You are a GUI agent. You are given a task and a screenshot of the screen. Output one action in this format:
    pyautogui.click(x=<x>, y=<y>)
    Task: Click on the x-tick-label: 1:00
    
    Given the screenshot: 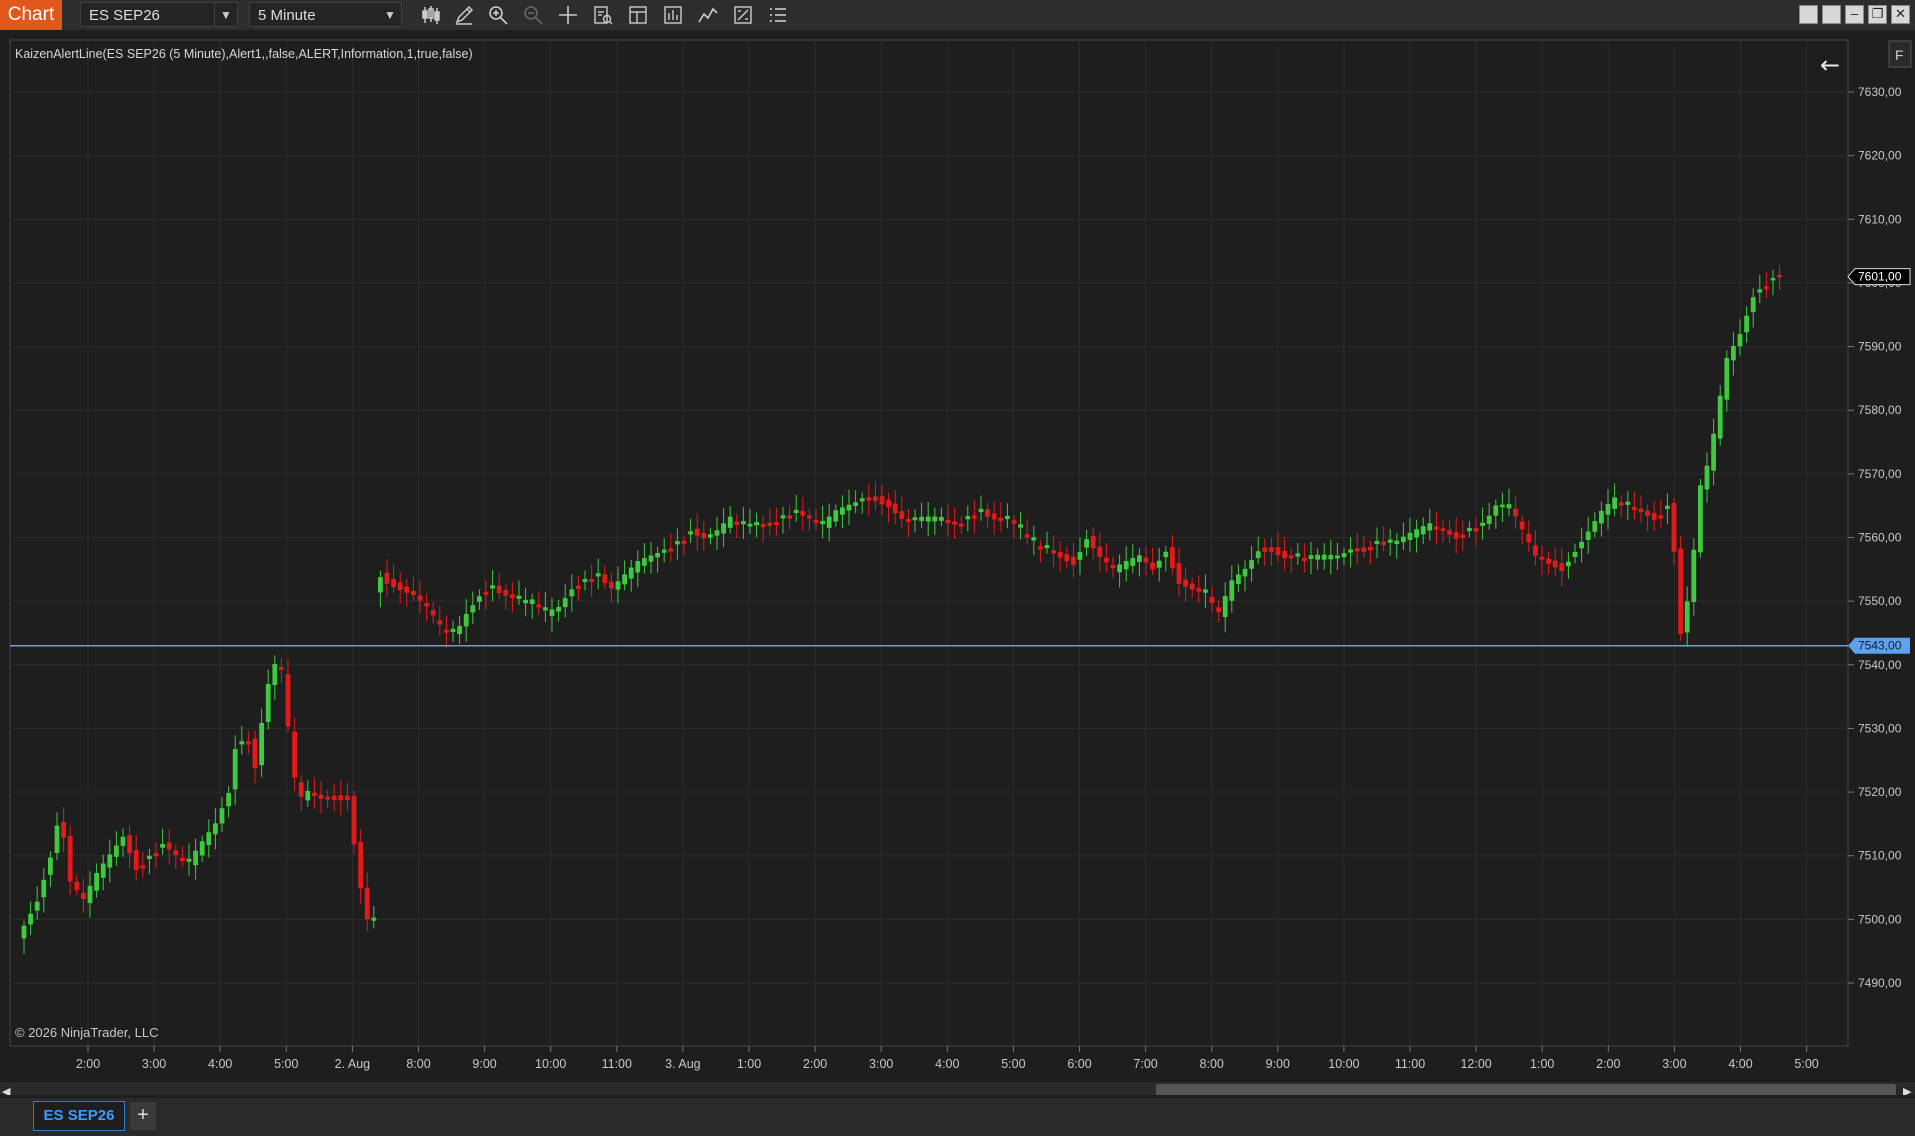 What is the action you would take?
    pyautogui.click(x=1542, y=1064)
    